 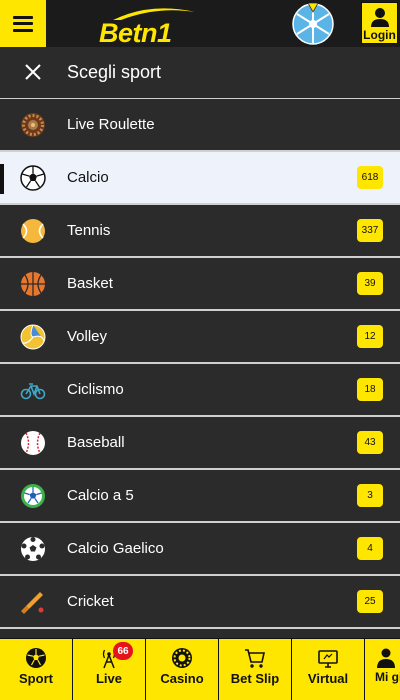 I want to click on tab-mi-gioc: Mi gioc, so click(x=382, y=669).